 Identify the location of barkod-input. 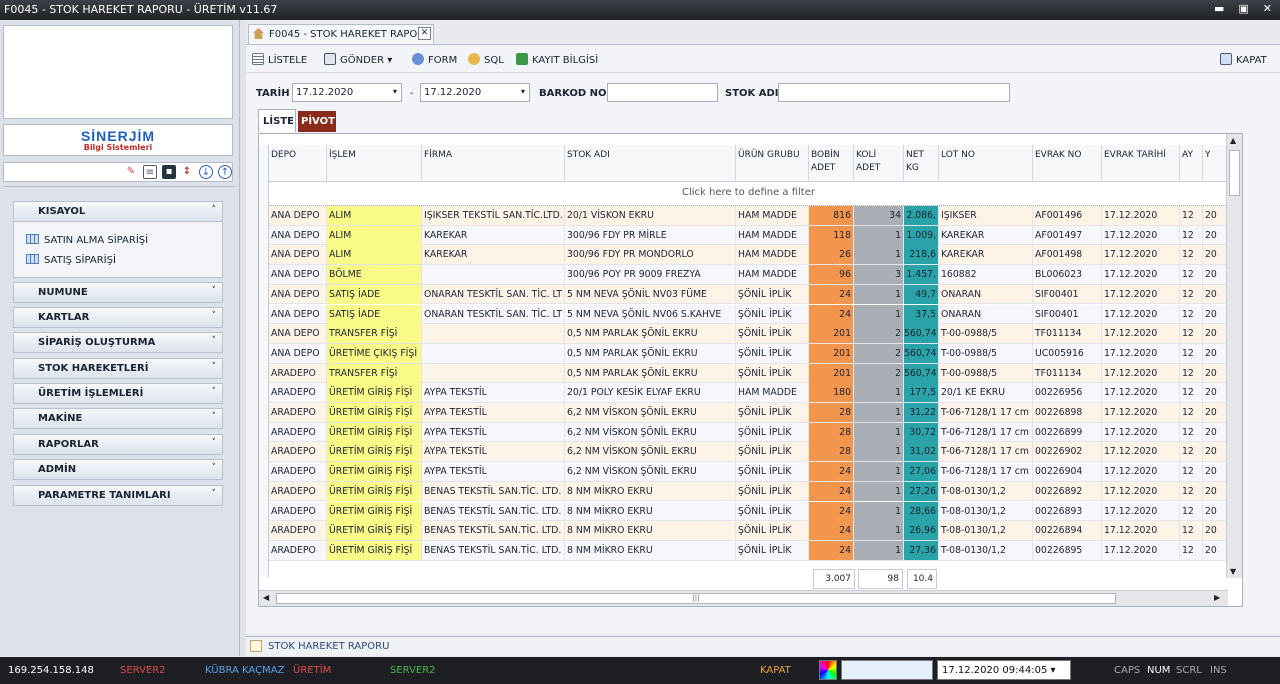
(662, 92).